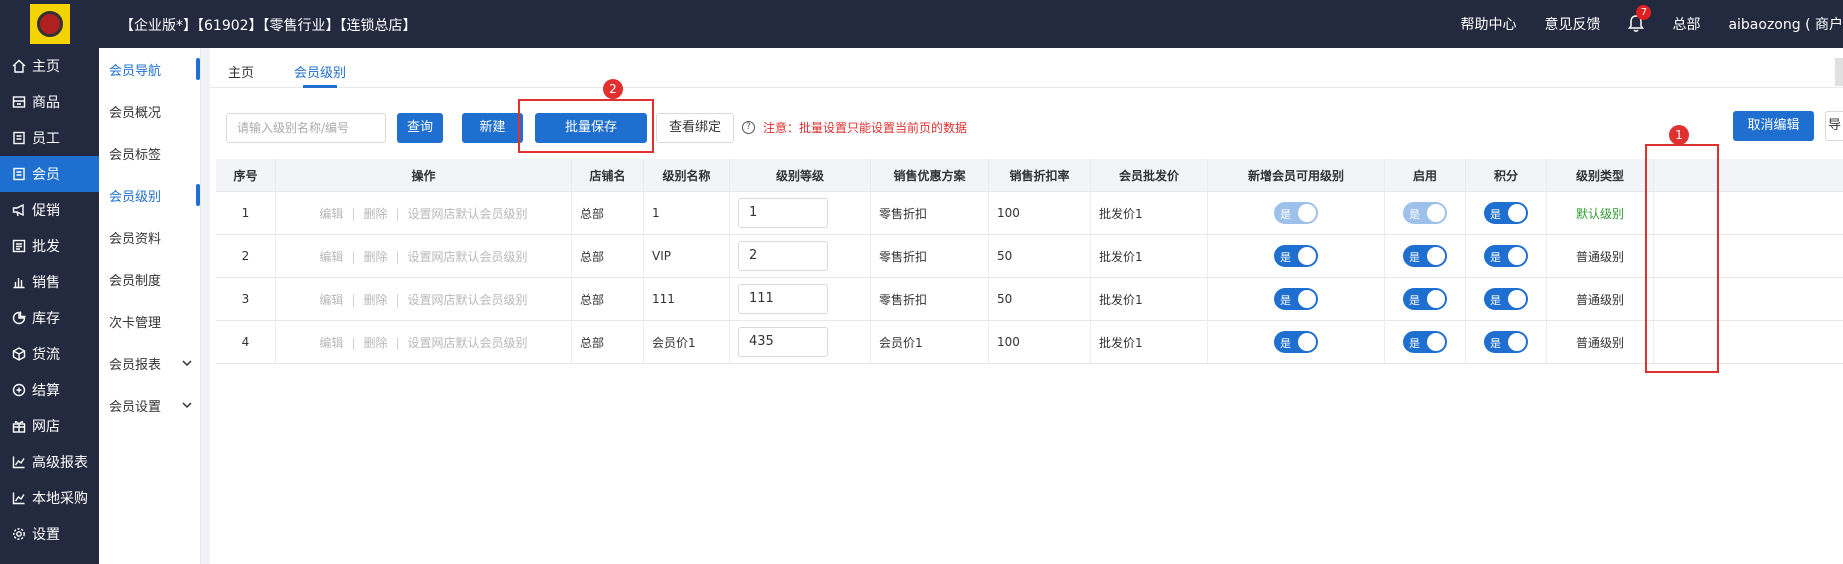 Image resolution: width=1843 pixels, height=564 pixels. Describe the element at coordinates (1296, 175) in the screenshot. I see `column-header-new_member: 新增会员可用级别` at that location.